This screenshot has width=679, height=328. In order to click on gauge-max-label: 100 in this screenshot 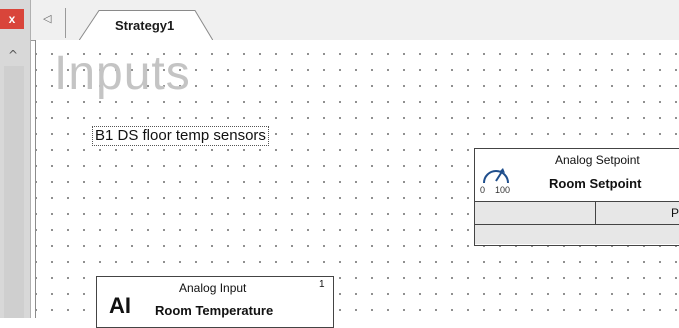, I will do `click(503, 190)`.